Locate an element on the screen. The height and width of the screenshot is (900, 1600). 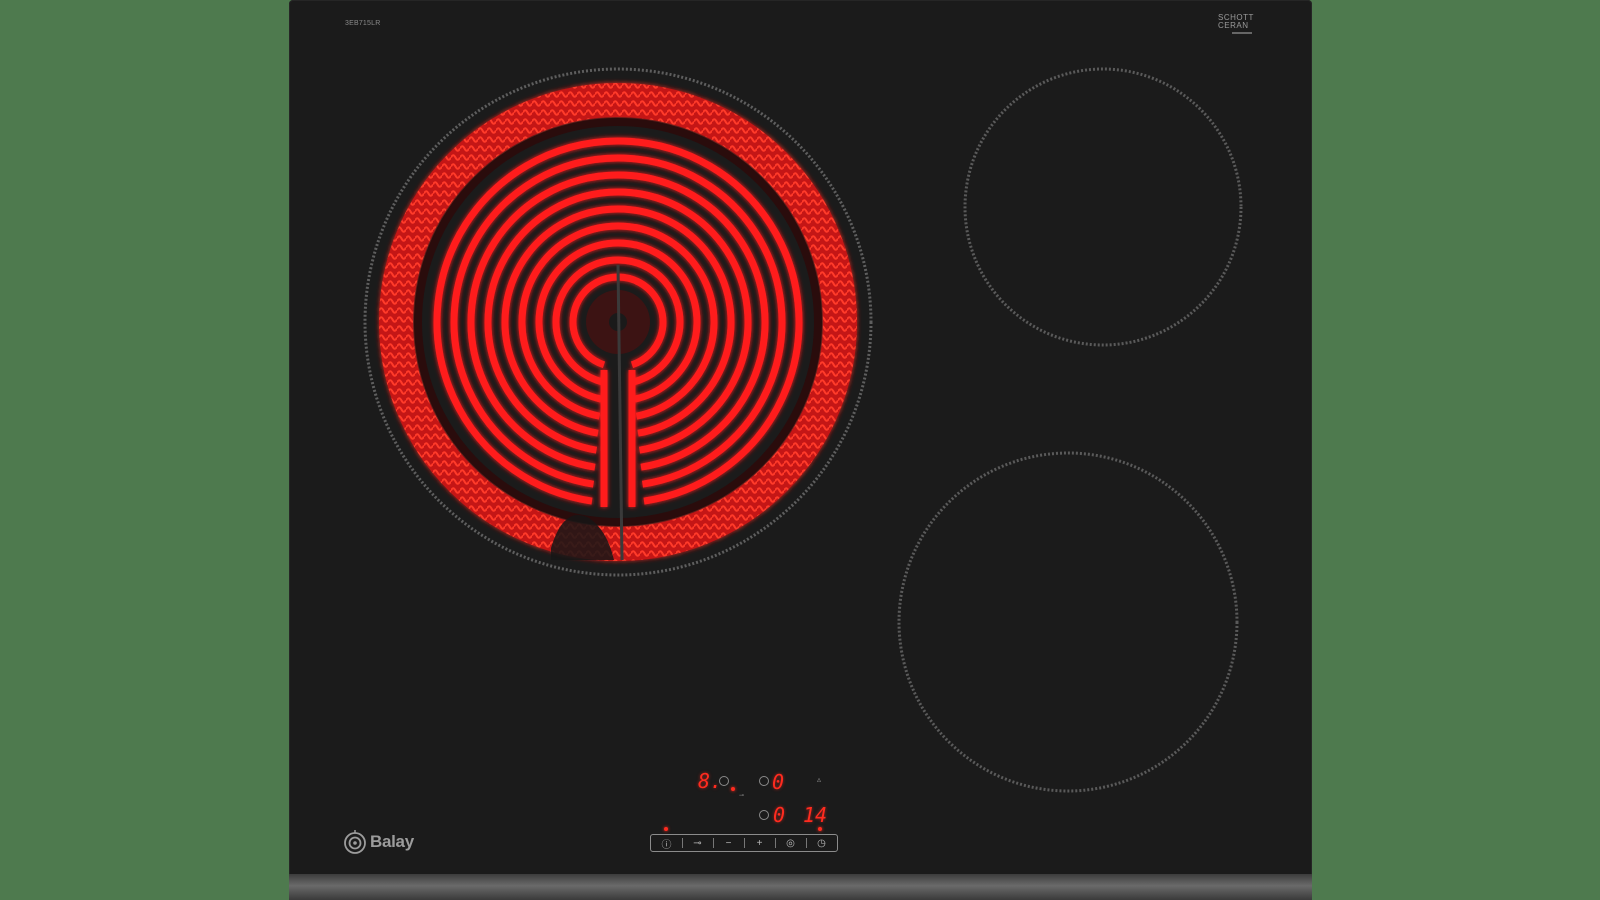
zone-indicator-icon is located at coordinates (724, 781).